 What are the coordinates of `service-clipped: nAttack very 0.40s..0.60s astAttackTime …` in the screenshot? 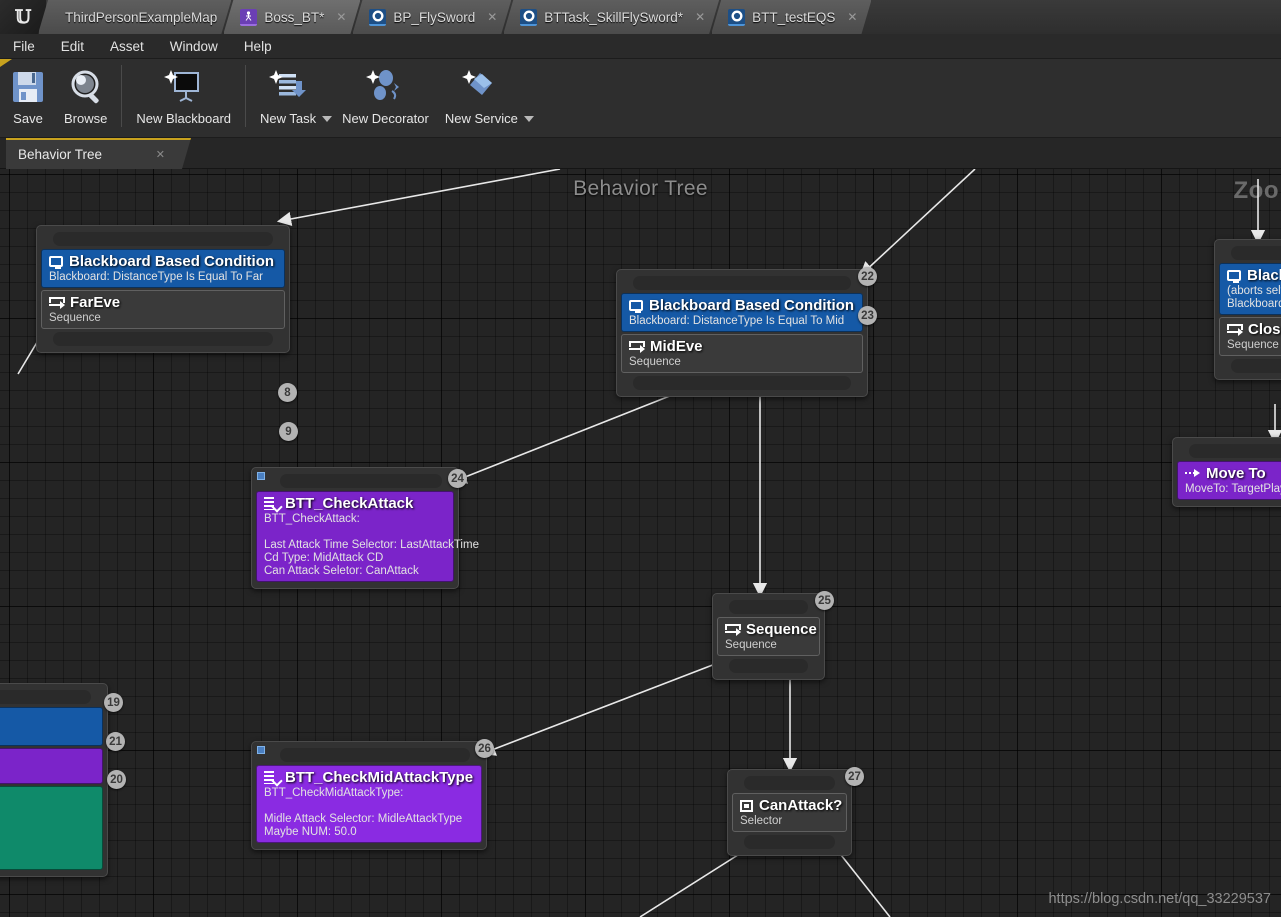 It's located at (51, 828).